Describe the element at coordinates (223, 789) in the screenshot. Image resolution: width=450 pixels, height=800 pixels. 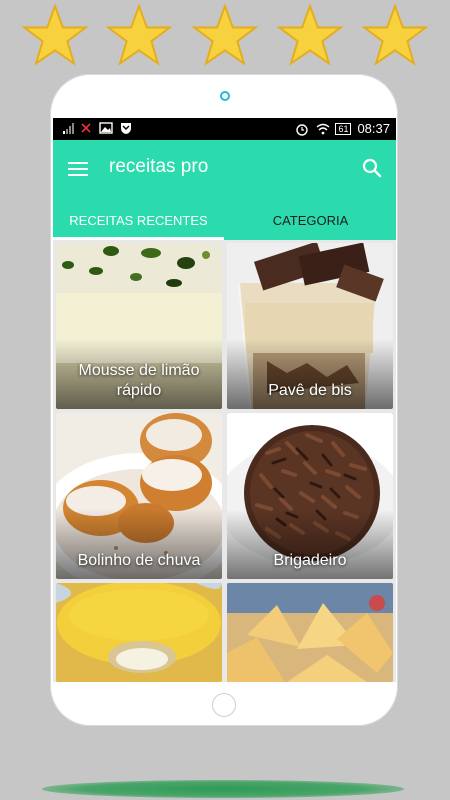
I see `phone-shadow` at that location.